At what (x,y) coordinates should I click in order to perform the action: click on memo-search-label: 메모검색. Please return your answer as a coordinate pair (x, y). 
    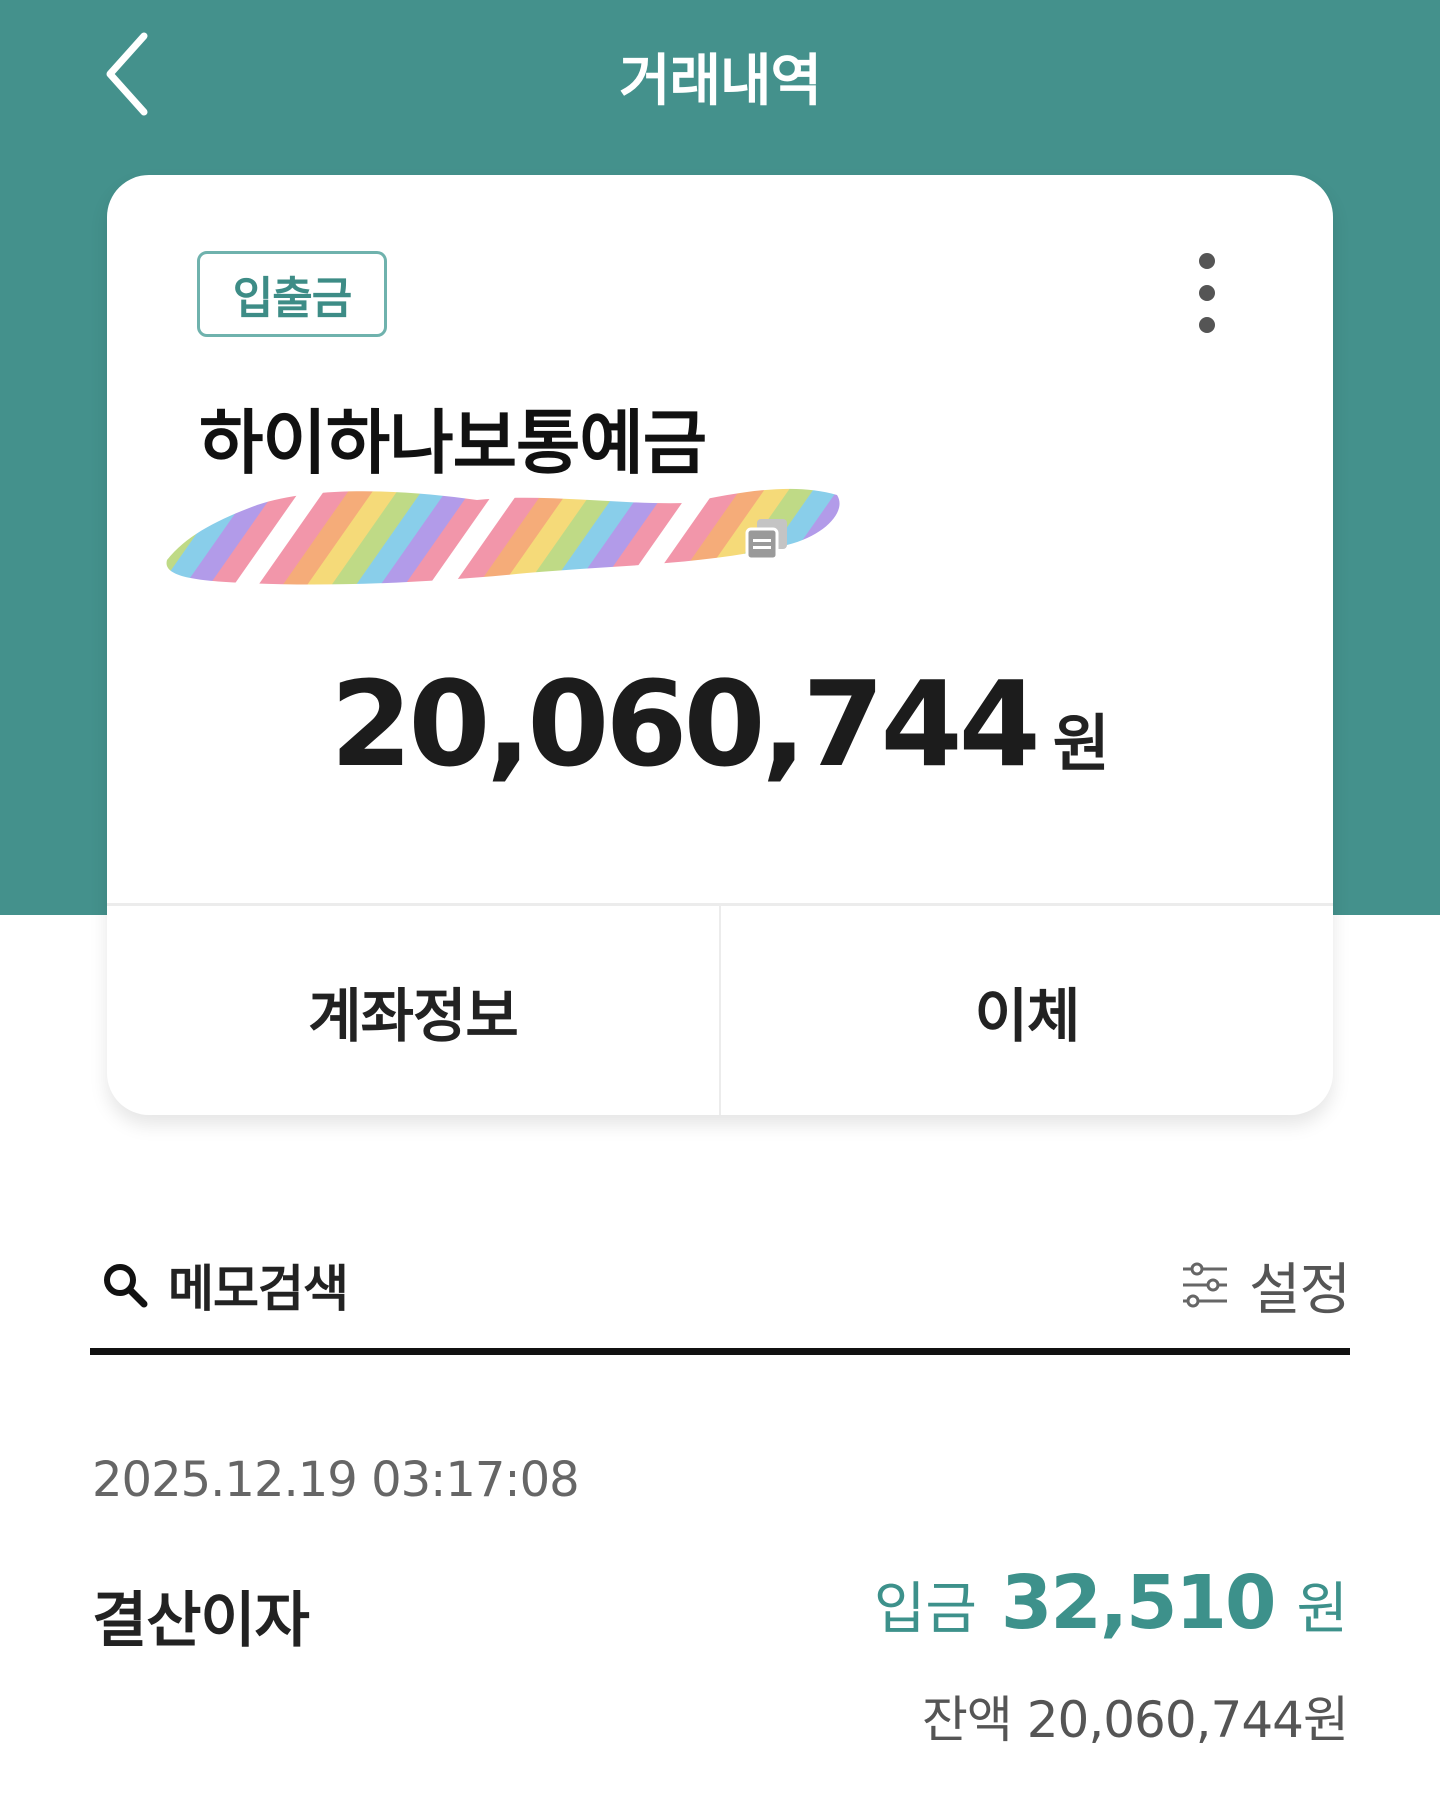
    Looking at the image, I should click on (258, 1289).